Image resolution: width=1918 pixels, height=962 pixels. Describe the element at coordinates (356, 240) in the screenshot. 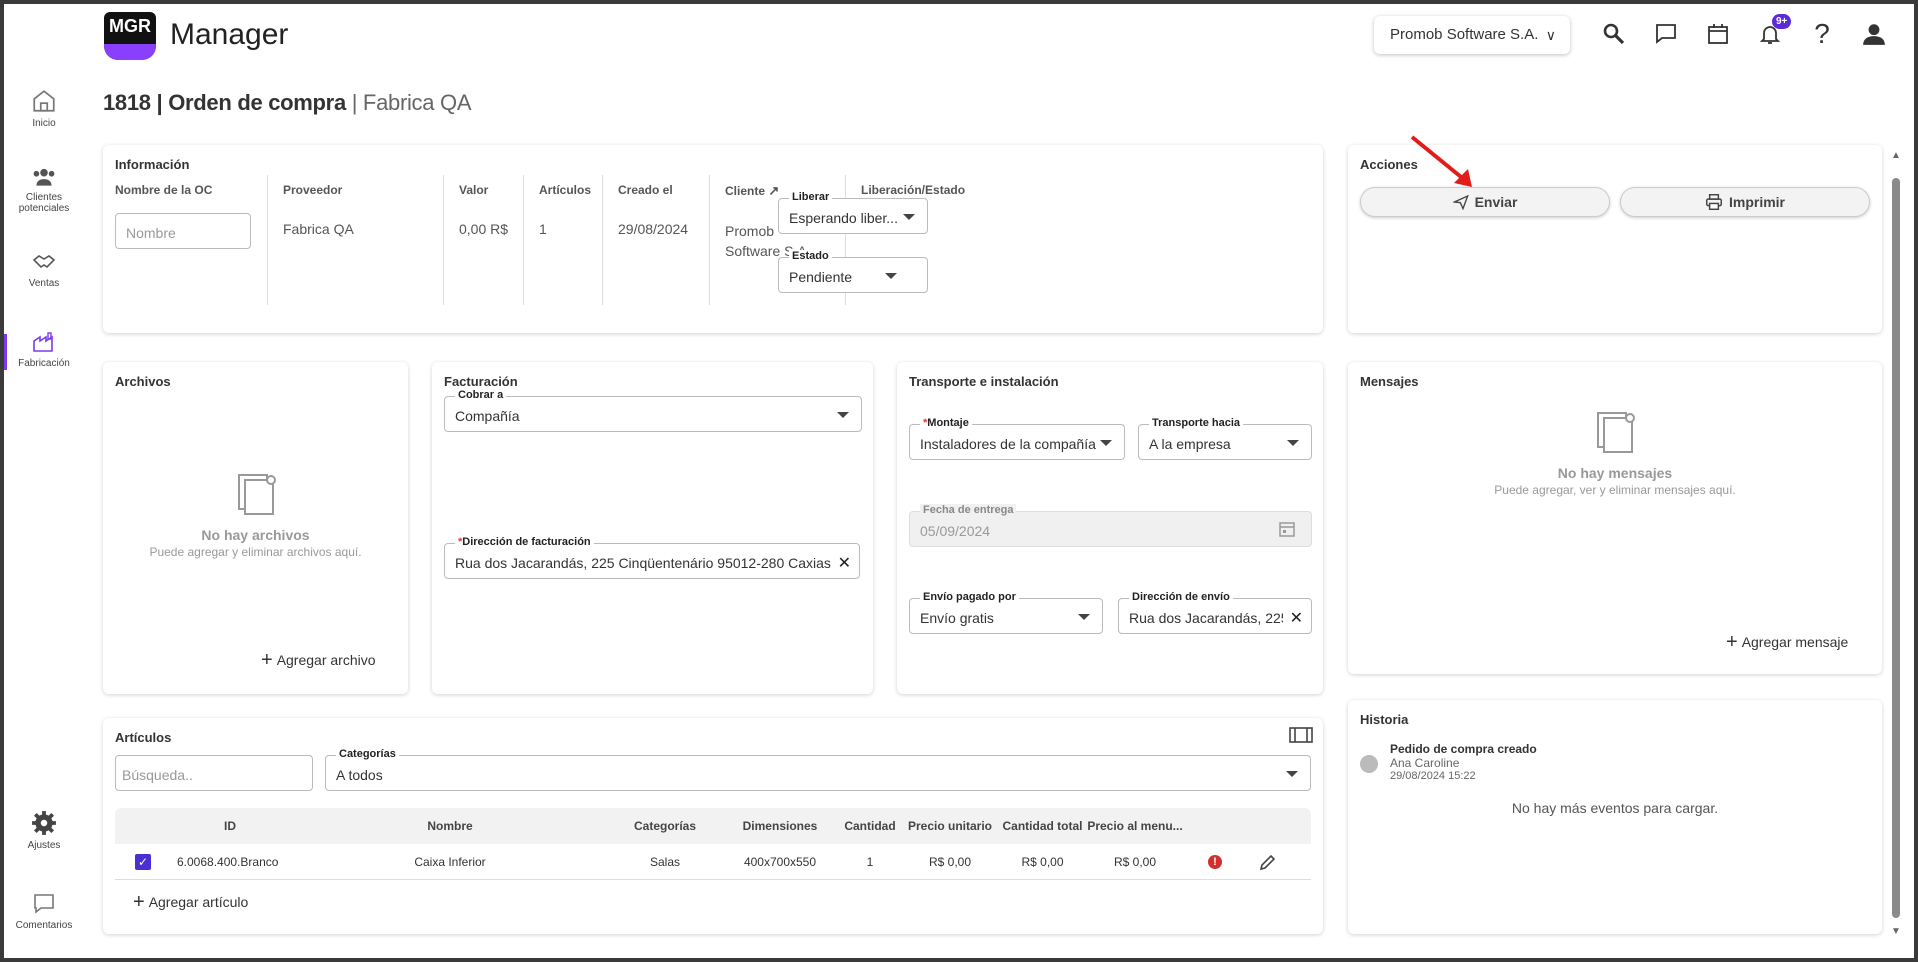

I see `supplier-col: Proveedor Fabrica QA` at that location.